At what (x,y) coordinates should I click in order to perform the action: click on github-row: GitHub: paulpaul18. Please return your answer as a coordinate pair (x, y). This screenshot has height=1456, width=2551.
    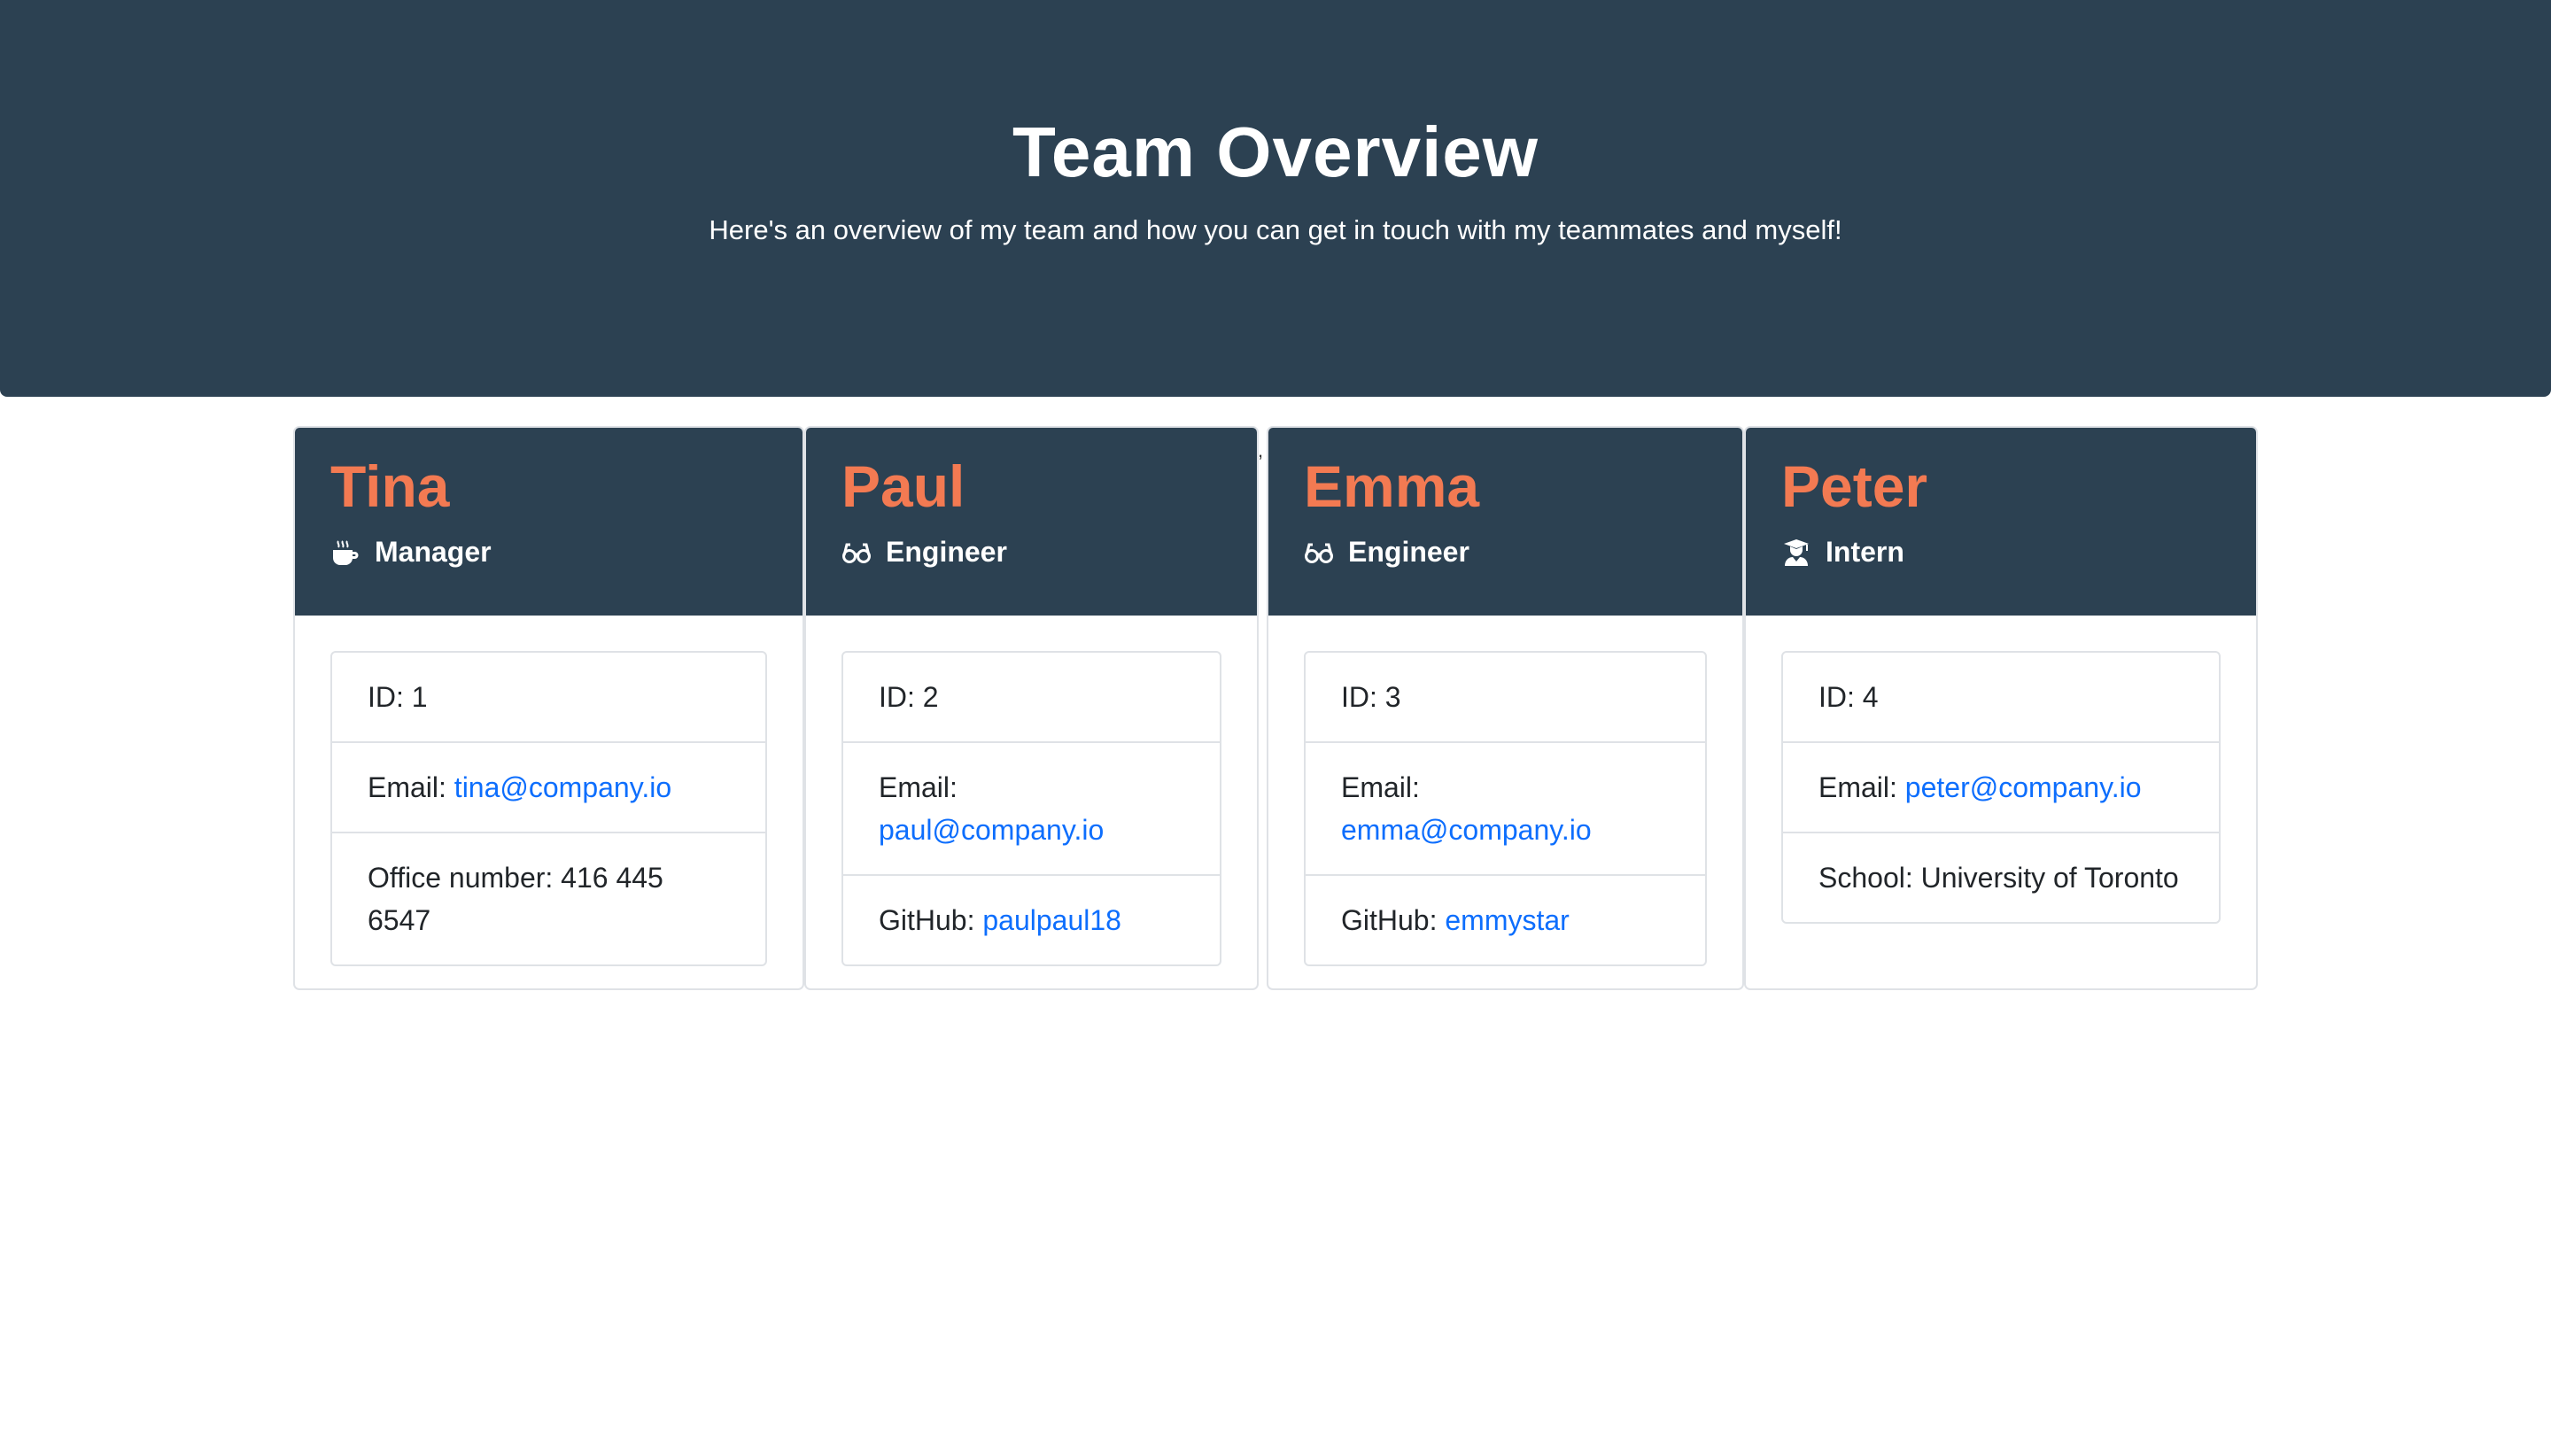
    Looking at the image, I should click on (1031, 919).